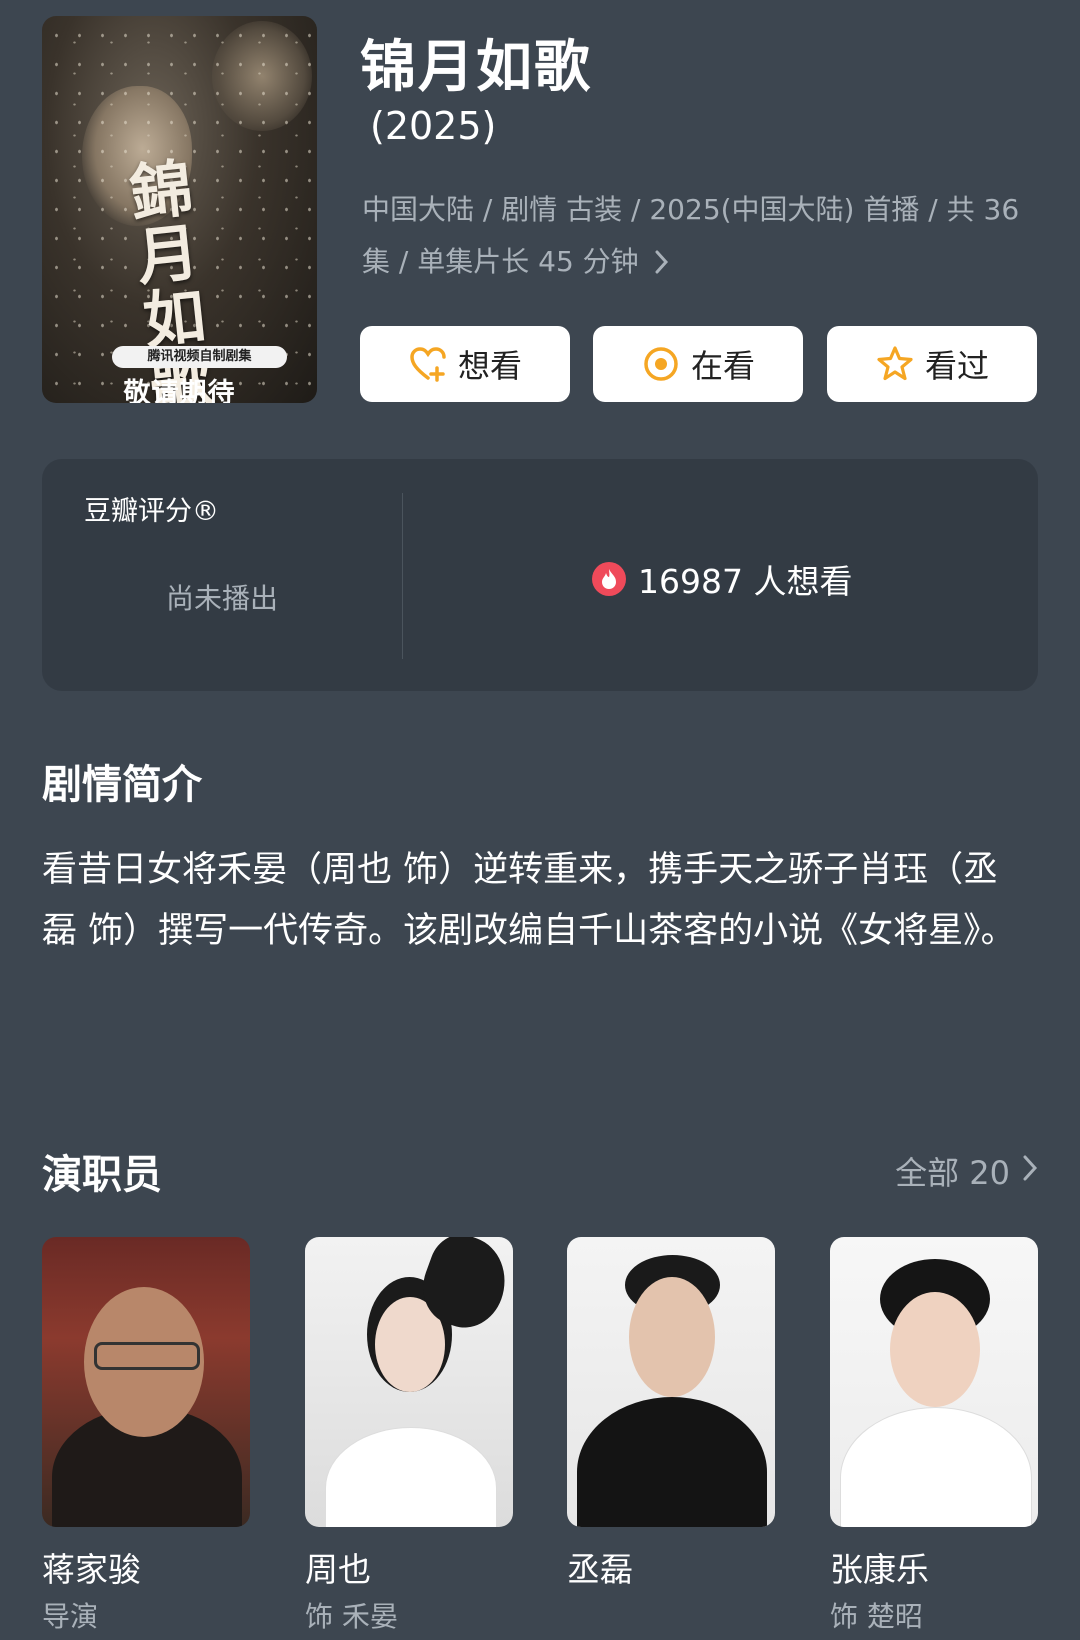 The image size is (1080, 1640). Describe the element at coordinates (879, 1569) in the screenshot. I see `cast-name: 张康乐` at that location.